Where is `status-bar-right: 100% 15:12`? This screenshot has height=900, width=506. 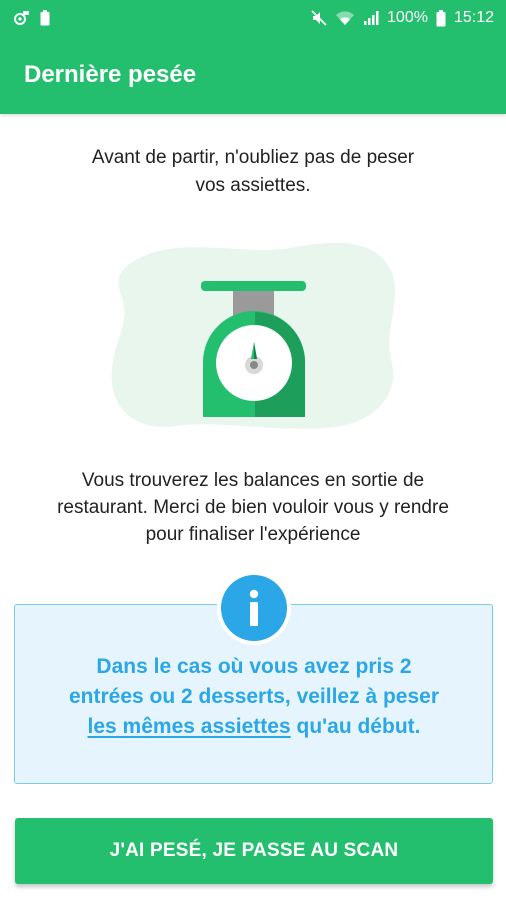
status-bar-right: 100% 15:12 is located at coordinates (402, 18).